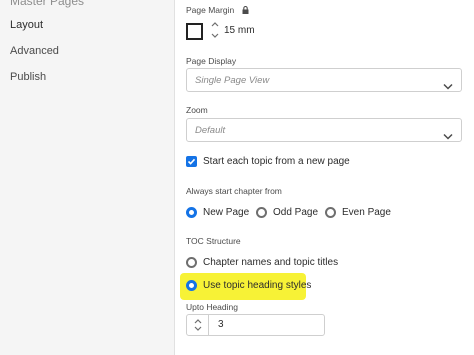 The height and width of the screenshot is (355, 474). What do you see at coordinates (324, 130) in the screenshot?
I see `zoom-select: Default` at bounding box center [324, 130].